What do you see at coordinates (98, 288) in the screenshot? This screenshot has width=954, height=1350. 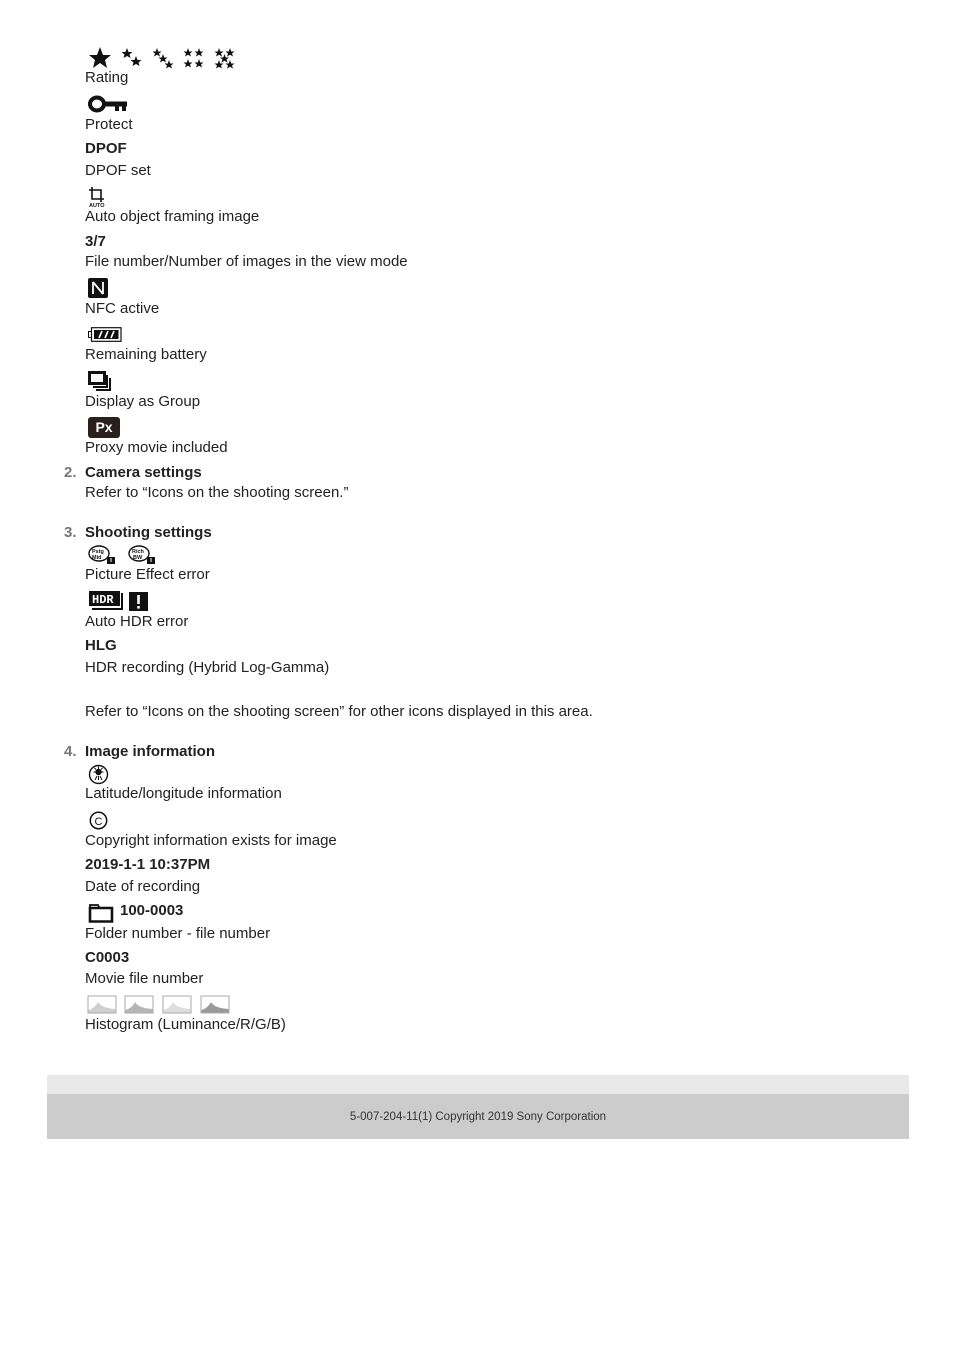 I see `nfc-icon` at bounding box center [98, 288].